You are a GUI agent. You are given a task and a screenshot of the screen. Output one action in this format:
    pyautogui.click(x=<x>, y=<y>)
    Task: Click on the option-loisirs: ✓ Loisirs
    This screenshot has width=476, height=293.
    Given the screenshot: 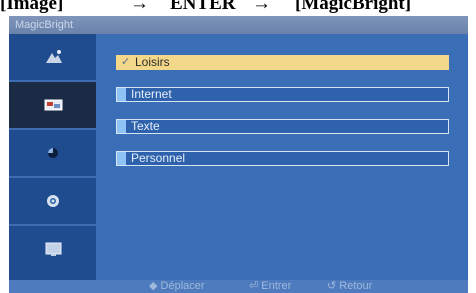 What is the action you would take?
    pyautogui.click(x=282, y=62)
    